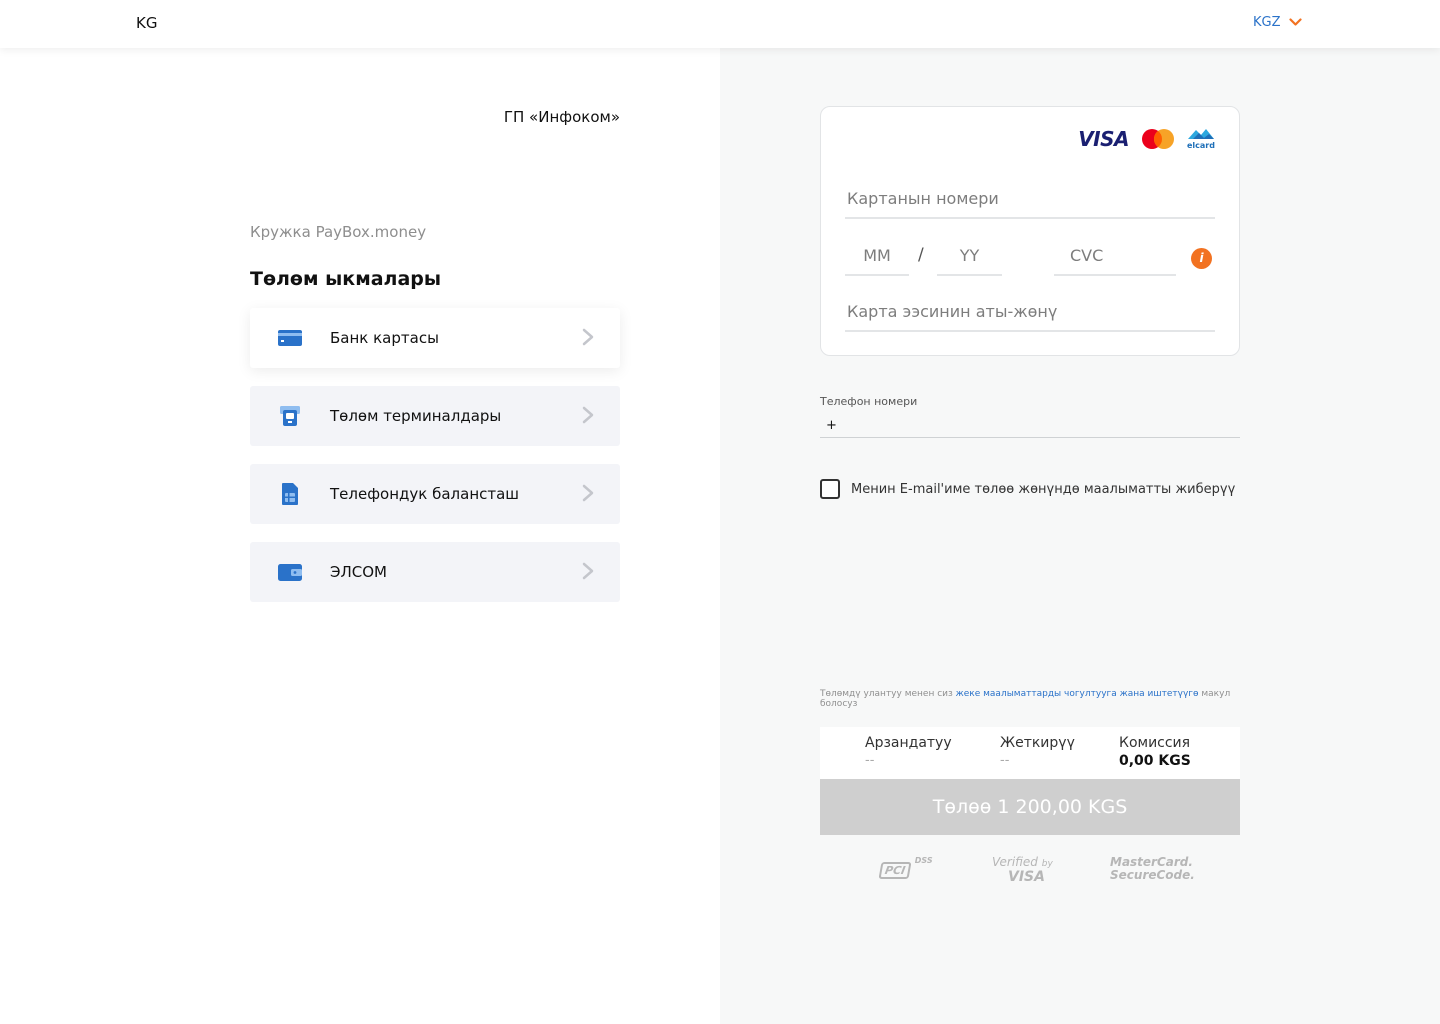 This screenshot has height=1024, width=1440. What do you see at coordinates (1030, 426) in the screenshot?
I see `phone-input` at bounding box center [1030, 426].